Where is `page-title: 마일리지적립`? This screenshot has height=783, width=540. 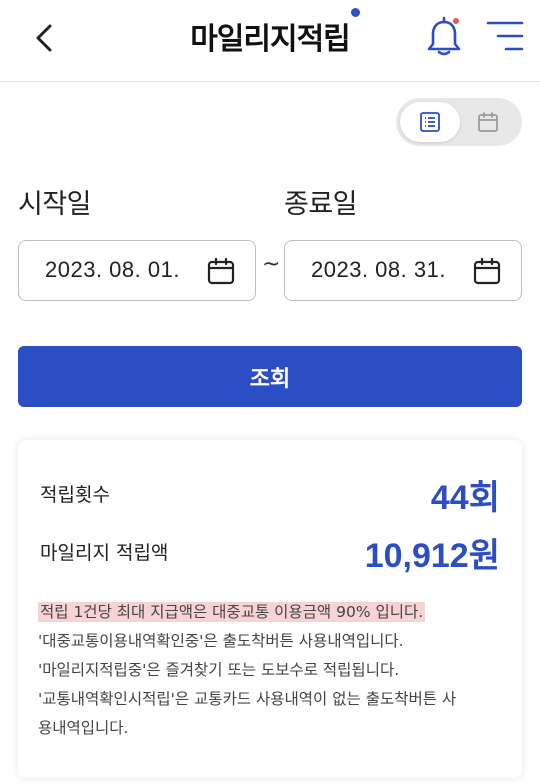
page-title: 마일리지적립 is located at coordinates (275, 33).